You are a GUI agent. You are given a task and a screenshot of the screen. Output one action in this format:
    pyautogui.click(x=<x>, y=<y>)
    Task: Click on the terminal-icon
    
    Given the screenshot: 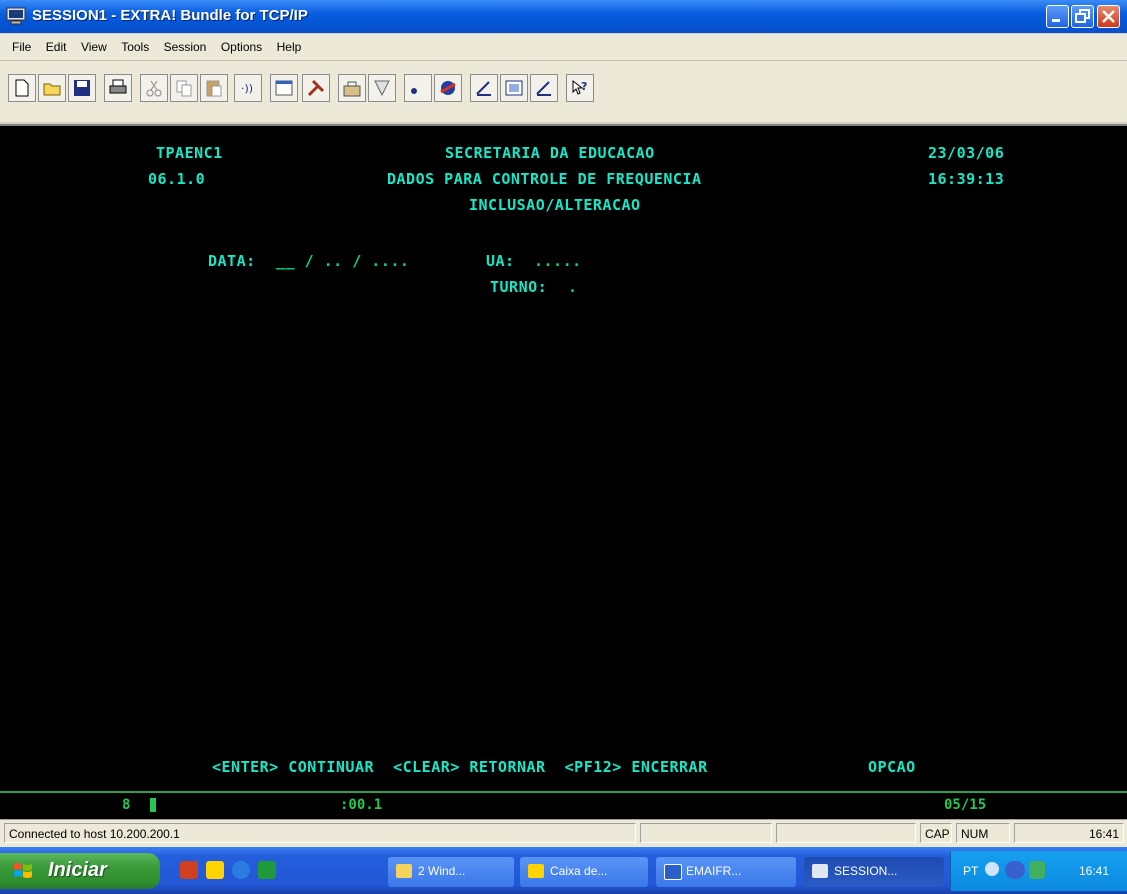 What is the action you would take?
    pyautogui.click(x=820, y=871)
    